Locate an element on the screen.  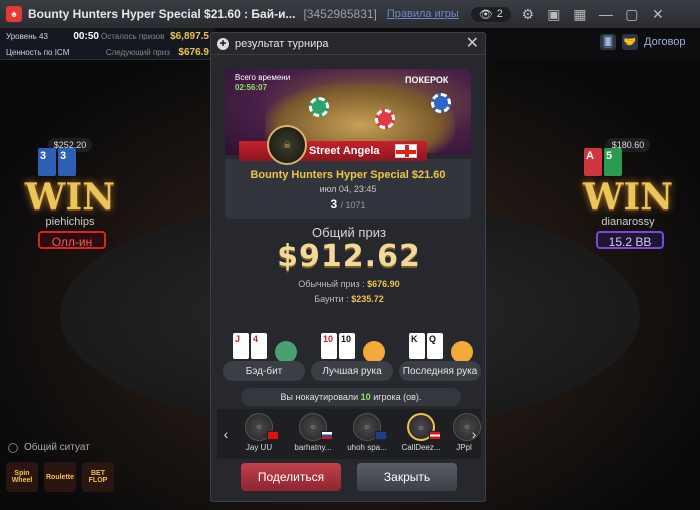
list-item: ☺ Jay UU is located at coordinates (259, 435).